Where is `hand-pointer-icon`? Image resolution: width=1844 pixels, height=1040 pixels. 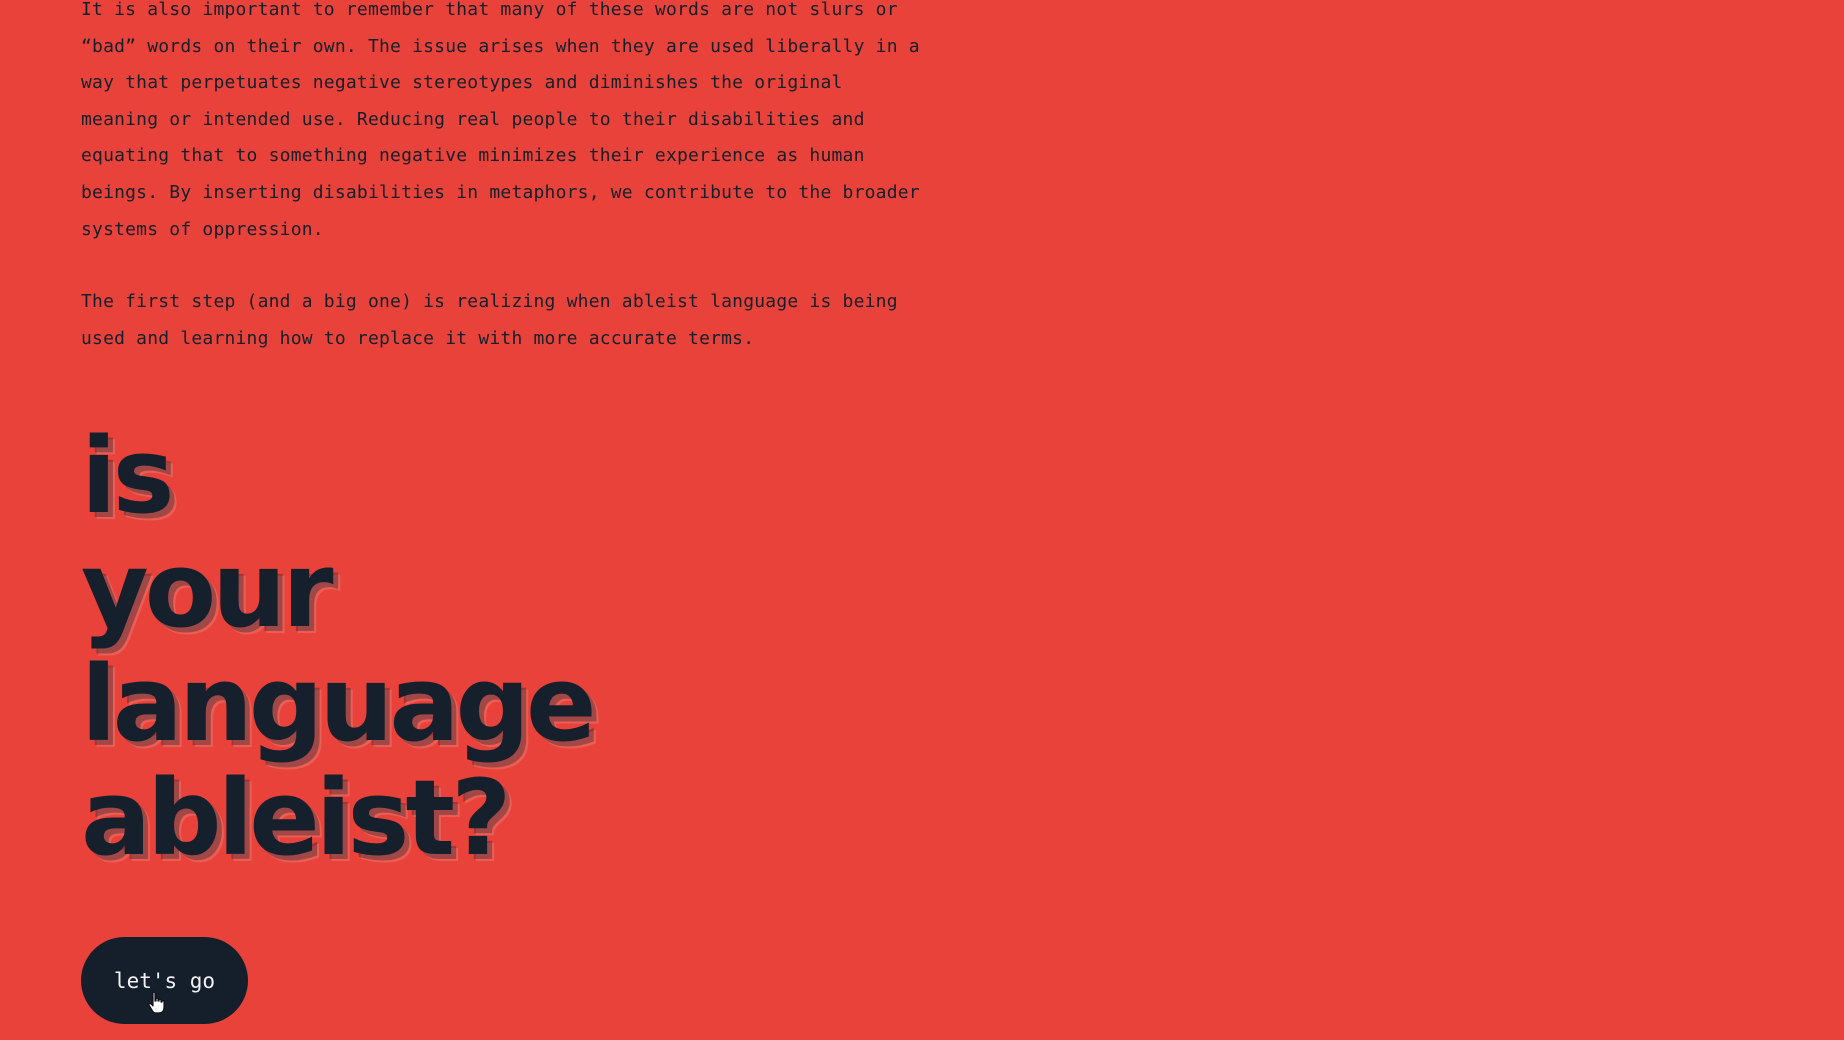
hand-pointer-icon is located at coordinates (156, 1002).